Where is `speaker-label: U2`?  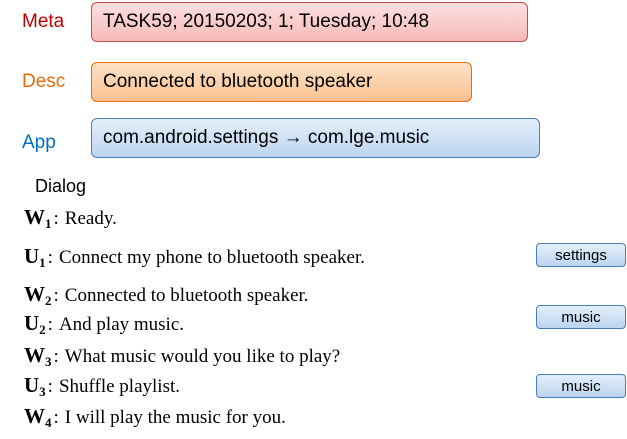
speaker-label: U2 is located at coordinates (35, 324).